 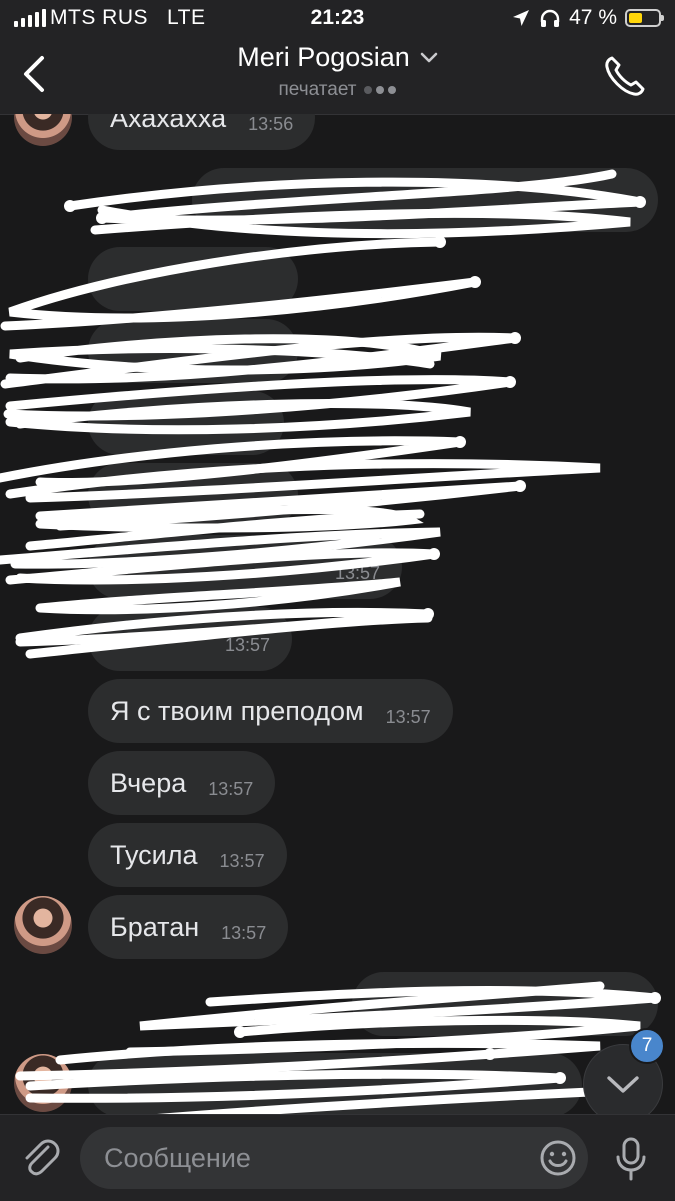 I want to click on typing-status: печатает, so click(x=317, y=89).